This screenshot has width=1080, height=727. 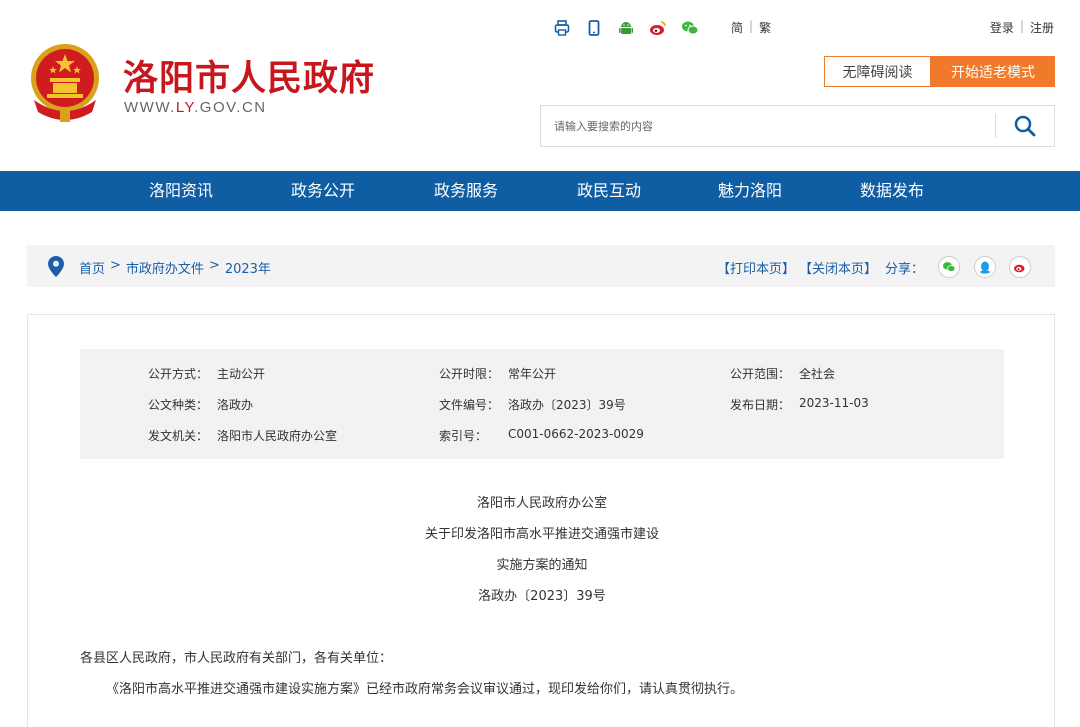 What do you see at coordinates (207, 374) in the screenshot?
I see `meta-disclosure-method: 公开方式： 主动公开` at bounding box center [207, 374].